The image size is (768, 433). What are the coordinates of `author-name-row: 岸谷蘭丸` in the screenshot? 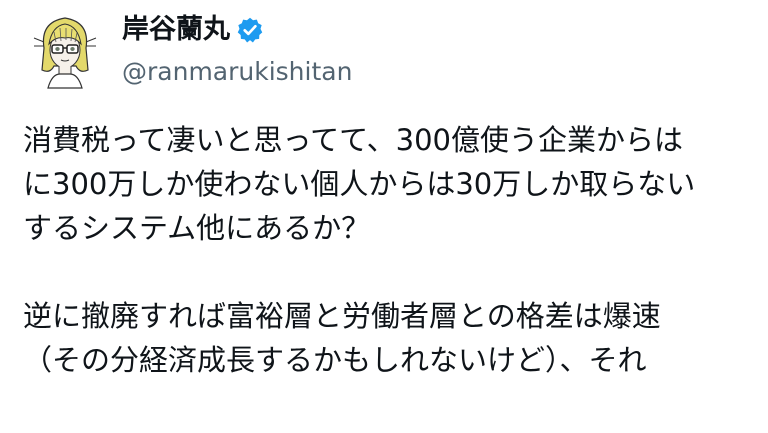 It's located at (193, 30).